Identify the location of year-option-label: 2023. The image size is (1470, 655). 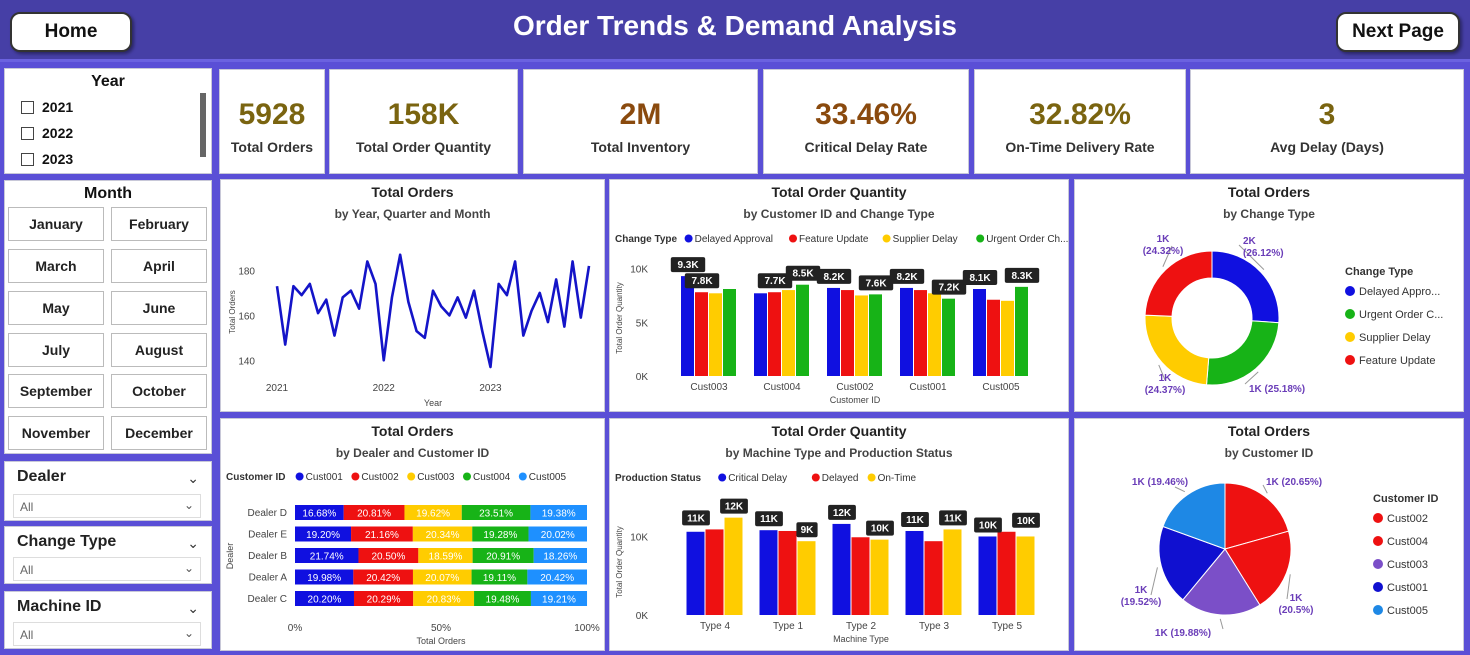
(58, 159).